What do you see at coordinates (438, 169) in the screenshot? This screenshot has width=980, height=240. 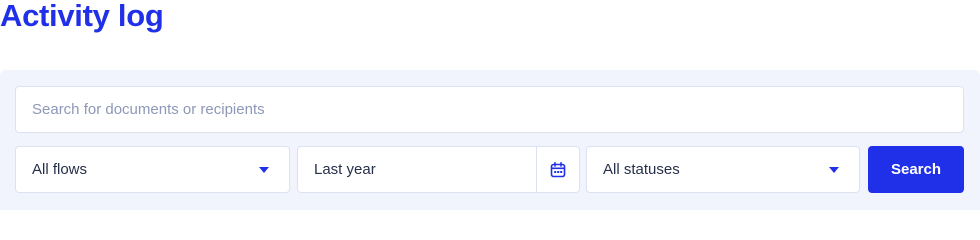 I see `date-range-field: Last year` at bounding box center [438, 169].